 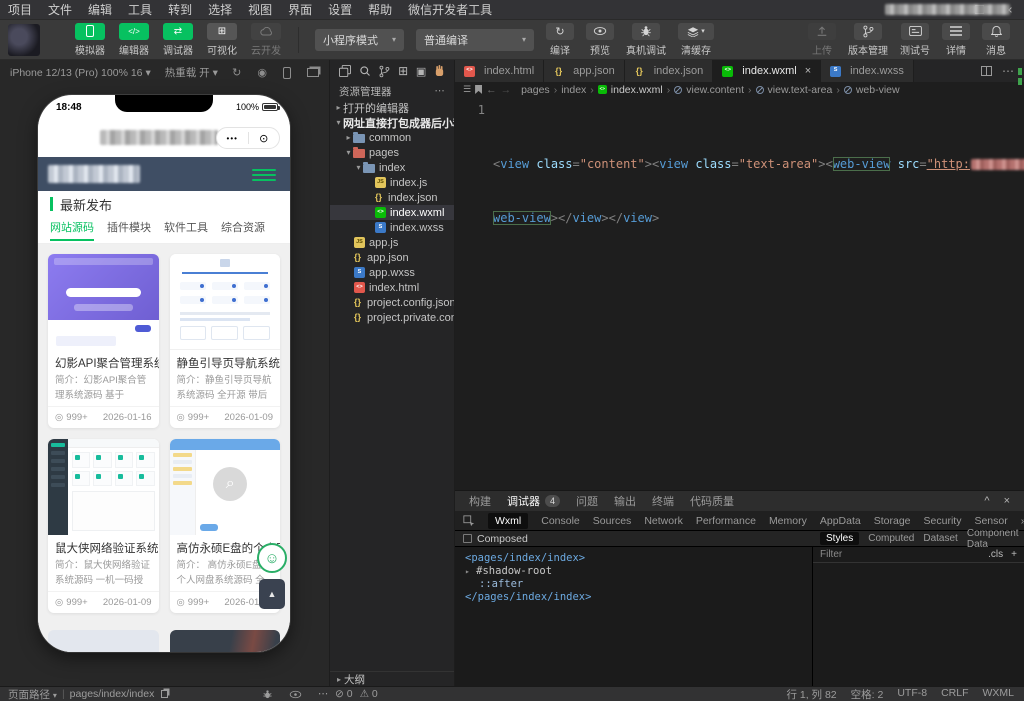 What do you see at coordinates (186, 229) in the screenshot?
I see `tab-software-tools: 软件工具` at bounding box center [186, 229].